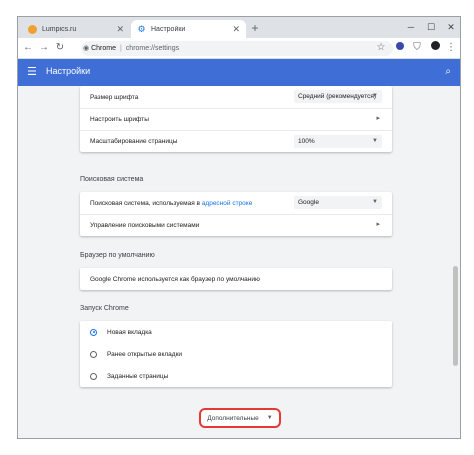  Describe the element at coordinates (168, 29) in the screenshot. I see `tab-title: Настройки` at that location.